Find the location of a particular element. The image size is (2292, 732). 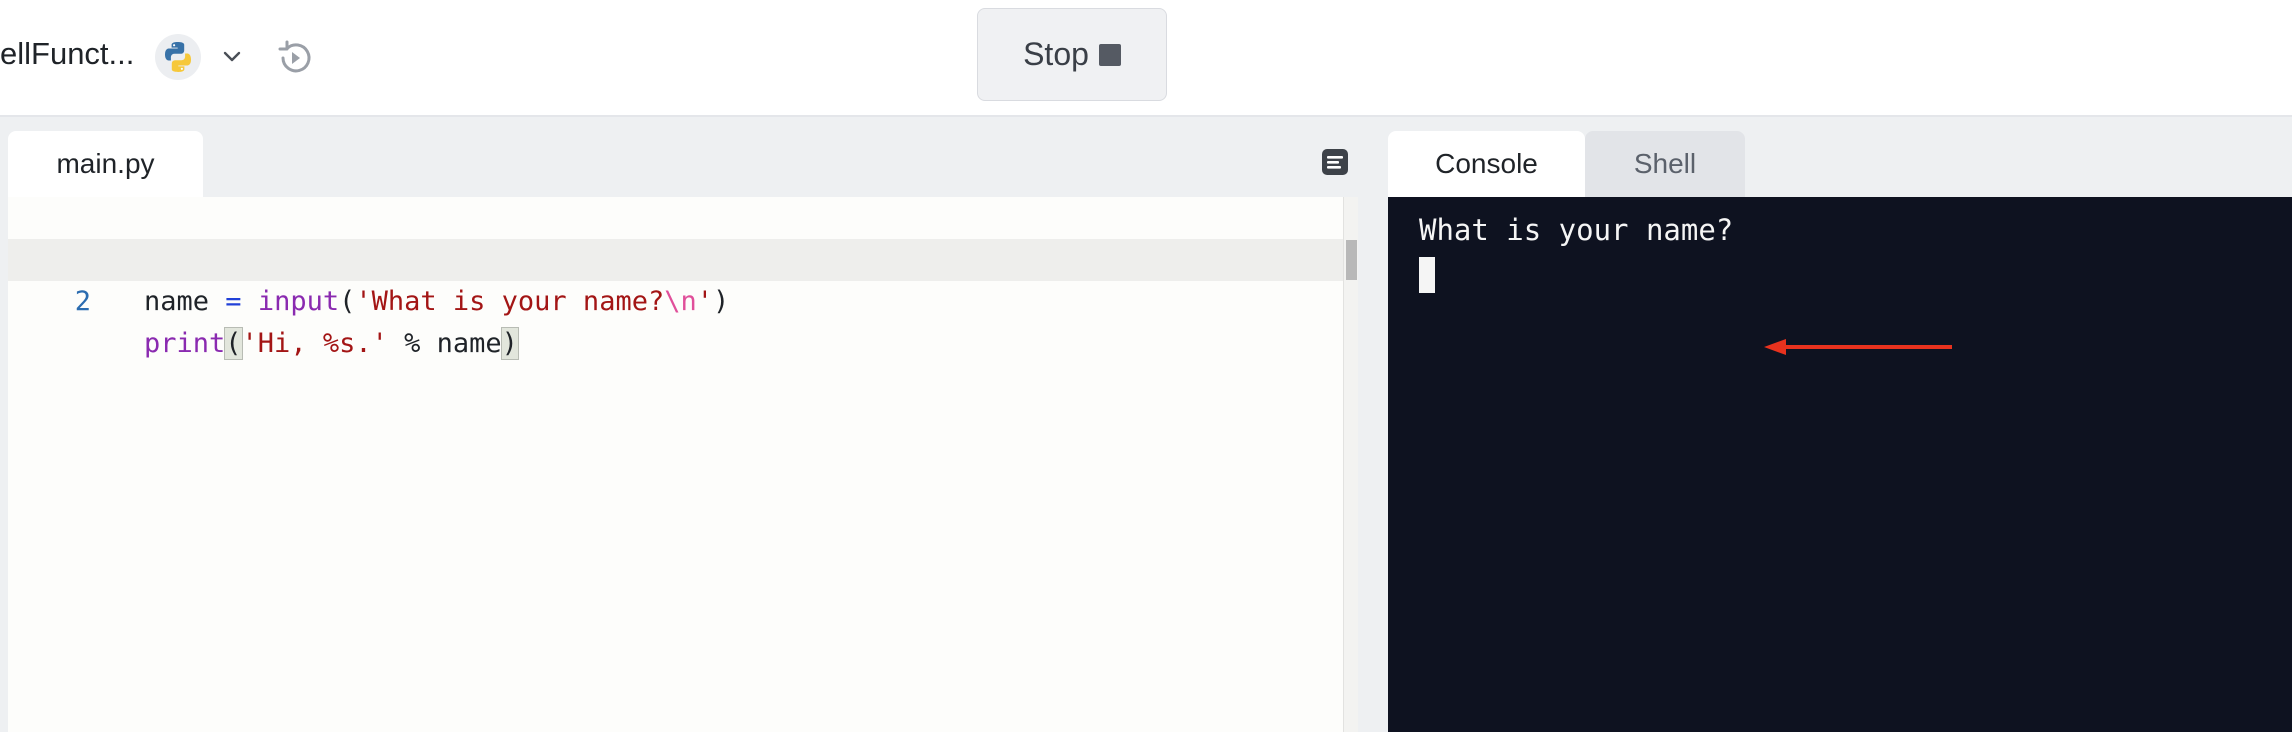

code-token: % name is located at coordinates (444, 343).